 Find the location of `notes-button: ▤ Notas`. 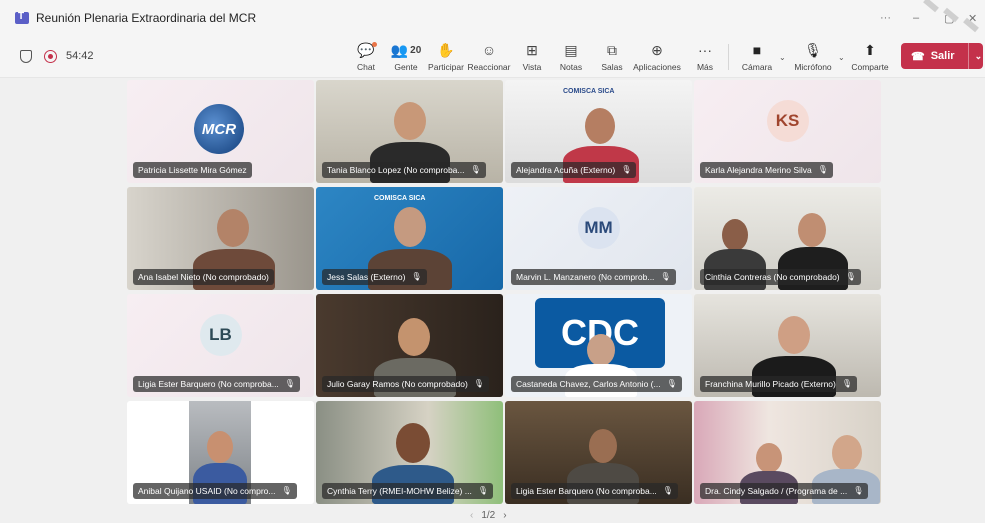

notes-button: ▤ Notas is located at coordinates (571, 58).